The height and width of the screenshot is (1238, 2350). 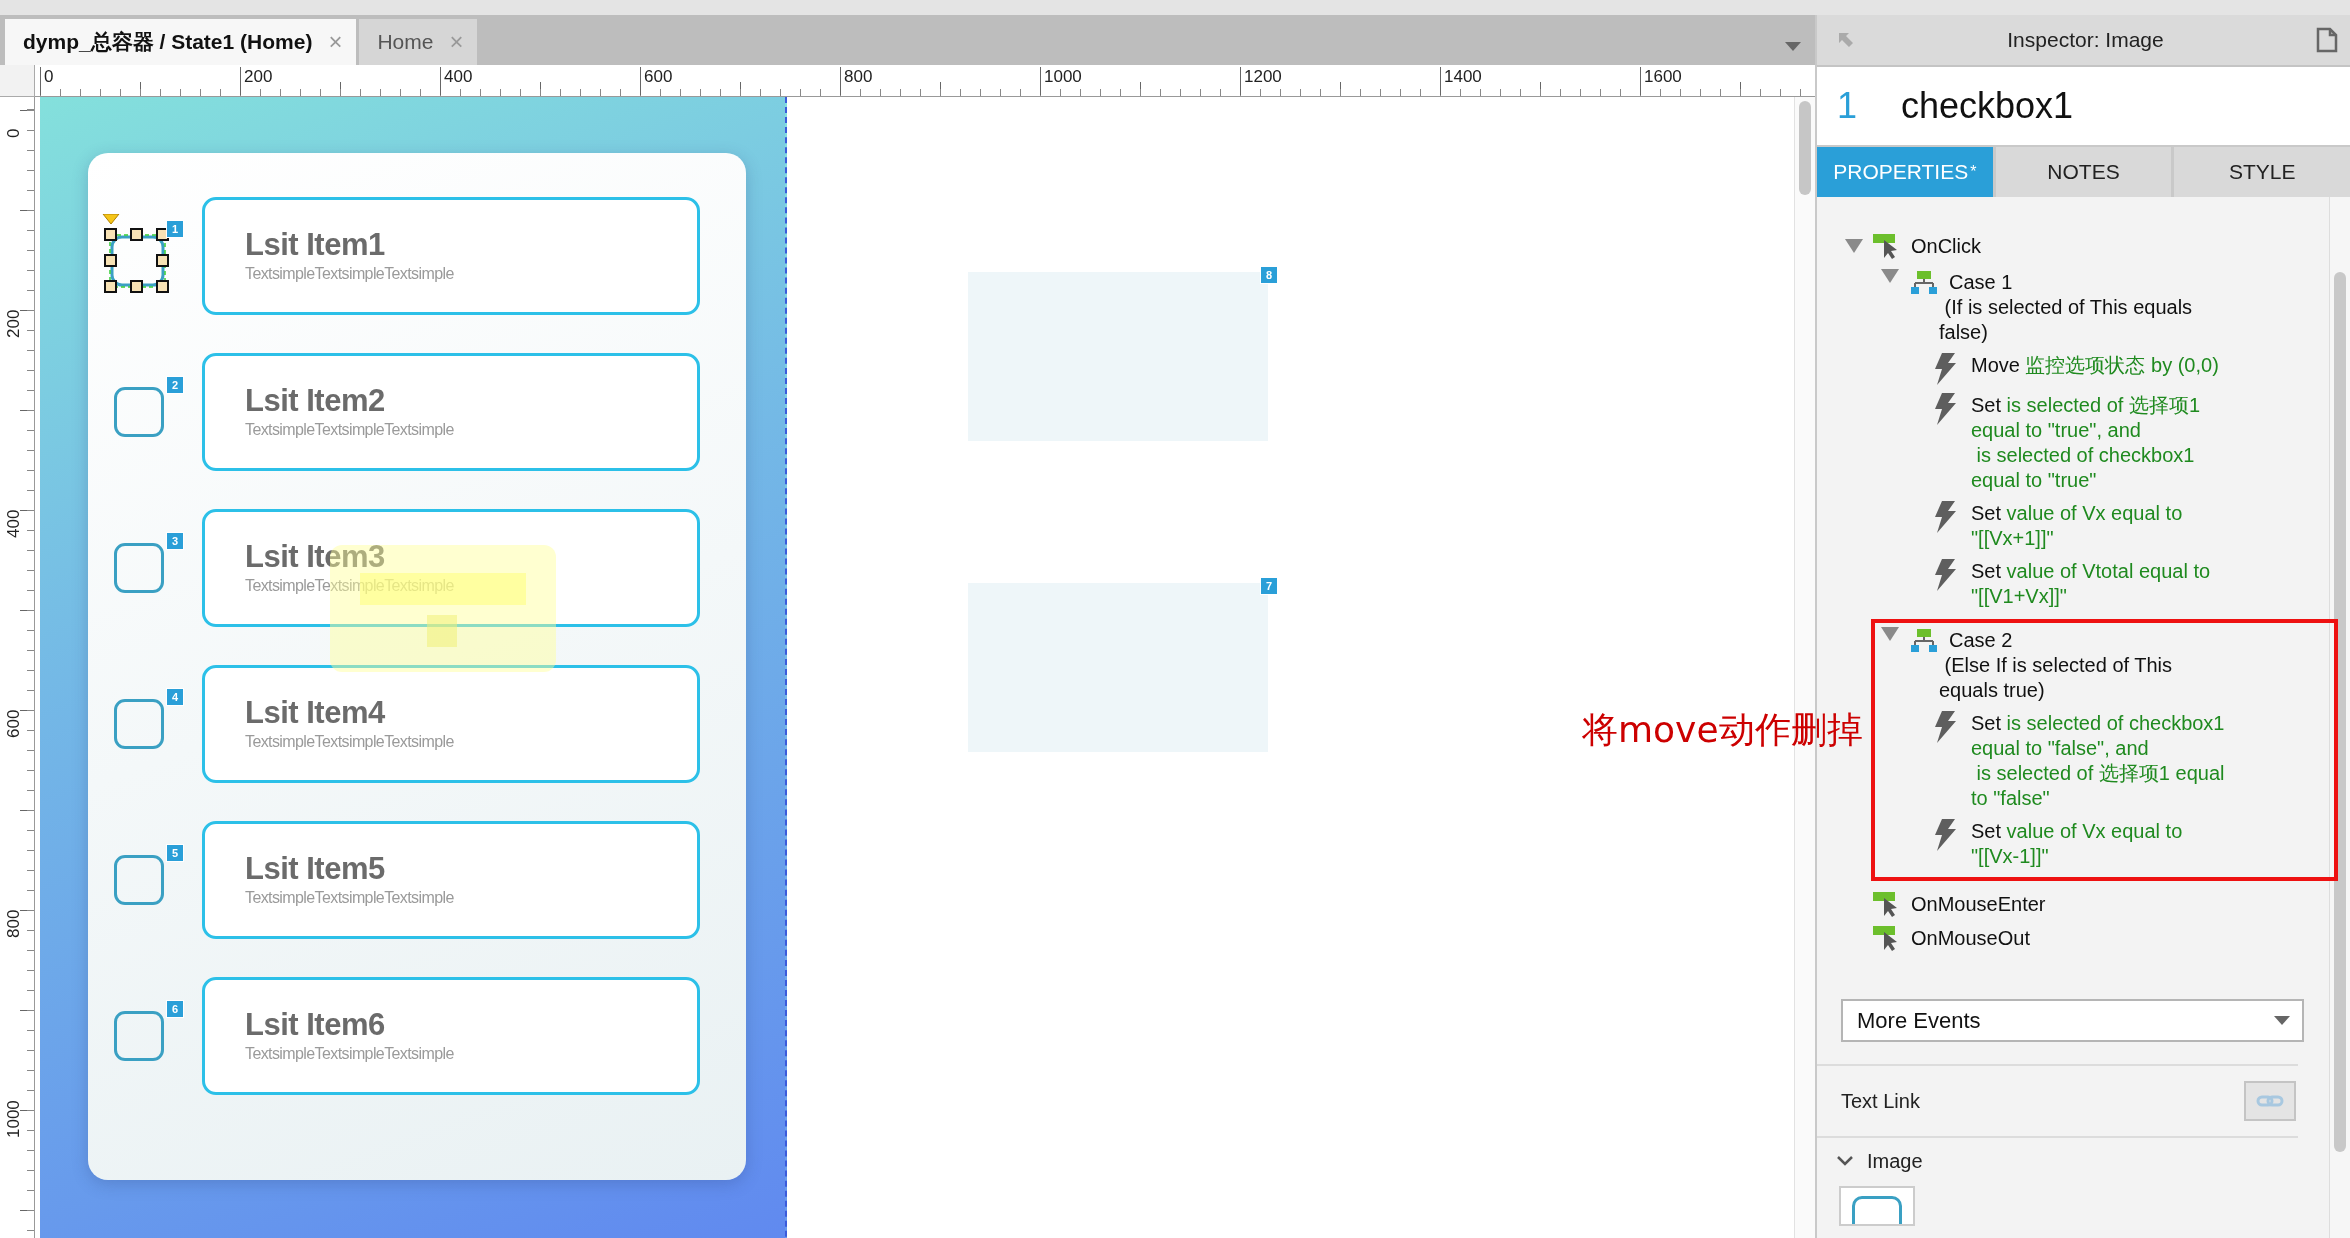 I want to click on item-title: Lsit Item3, so click(x=315, y=557).